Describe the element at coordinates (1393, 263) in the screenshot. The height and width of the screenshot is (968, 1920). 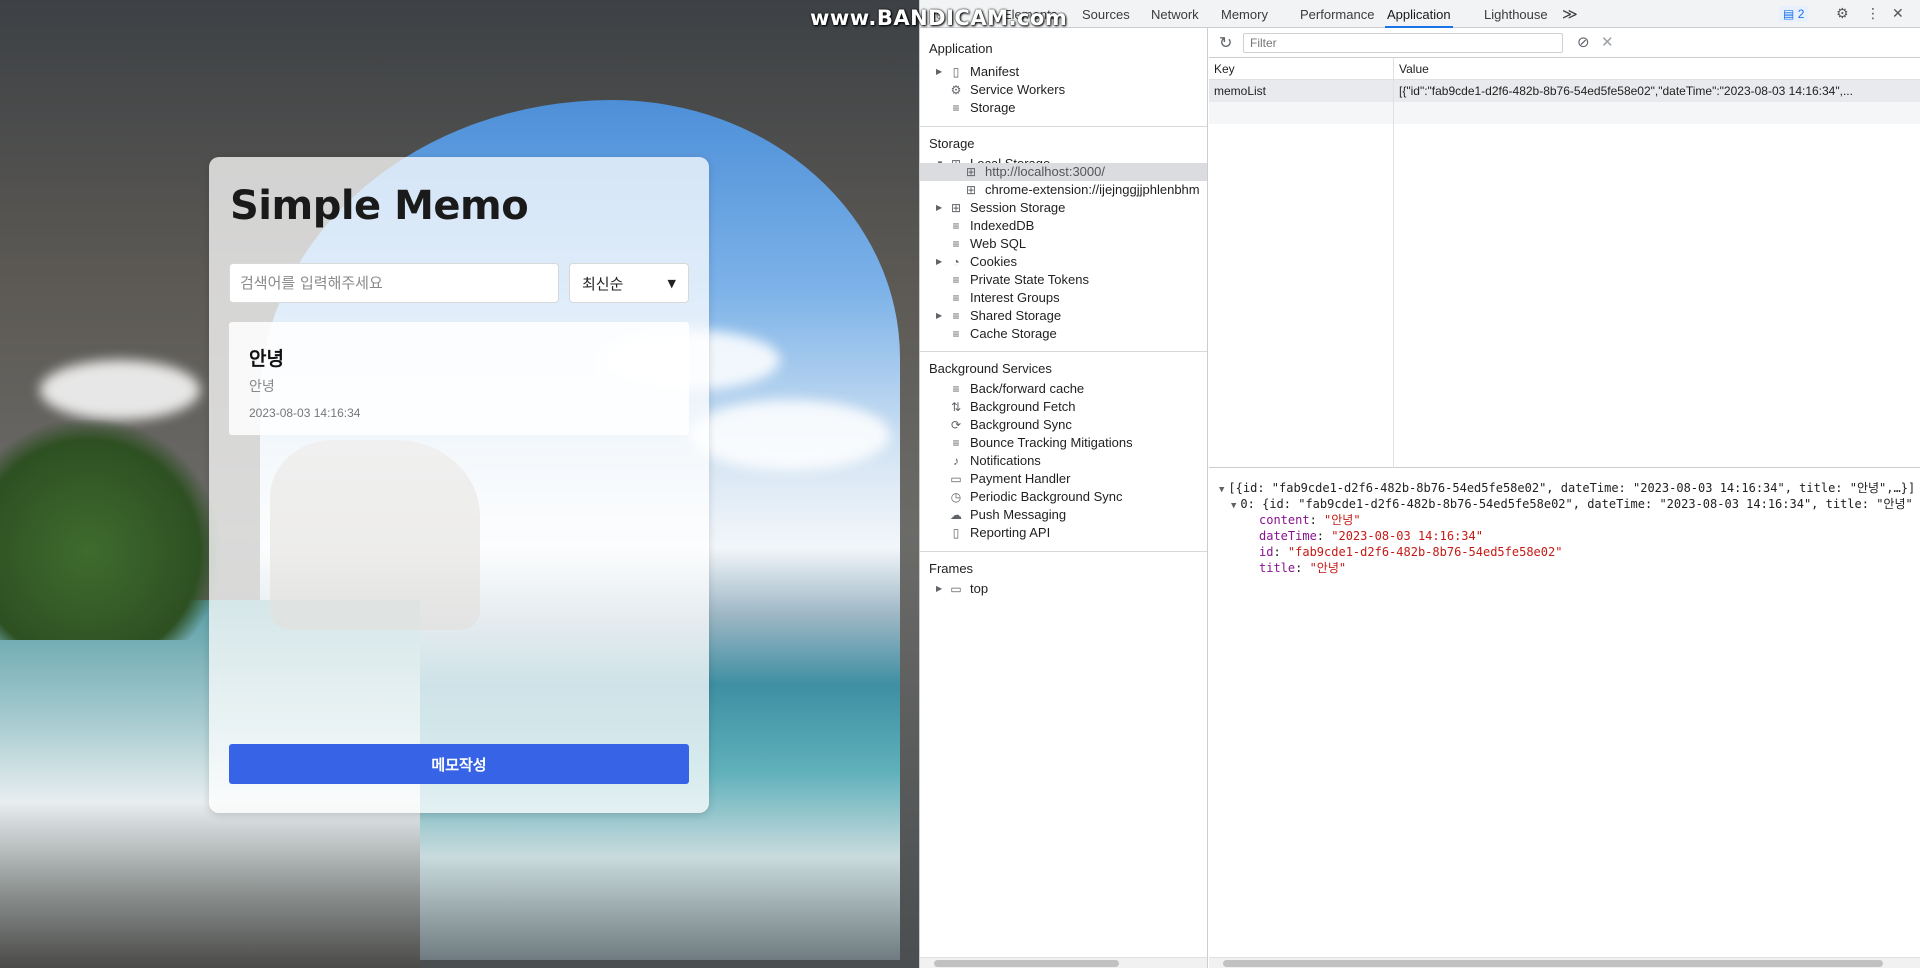
I see `column-divider` at that location.